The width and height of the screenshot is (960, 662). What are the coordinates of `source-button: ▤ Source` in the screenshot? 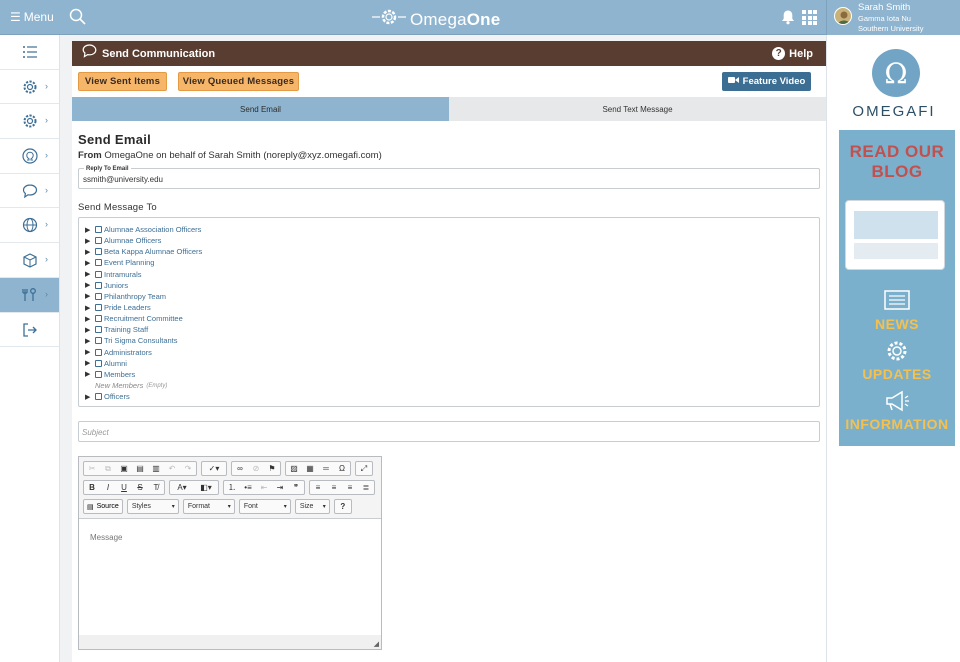 It's located at (103, 506).